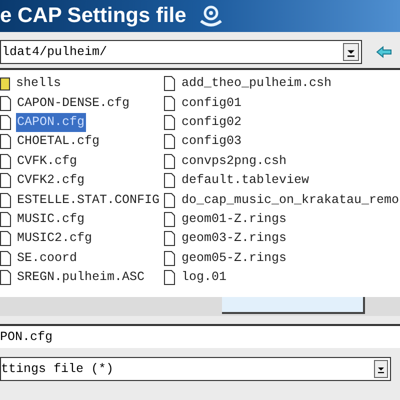 This screenshot has width=400, height=400. What do you see at coordinates (384, 52) in the screenshot?
I see `back-arrow-icon` at bounding box center [384, 52].